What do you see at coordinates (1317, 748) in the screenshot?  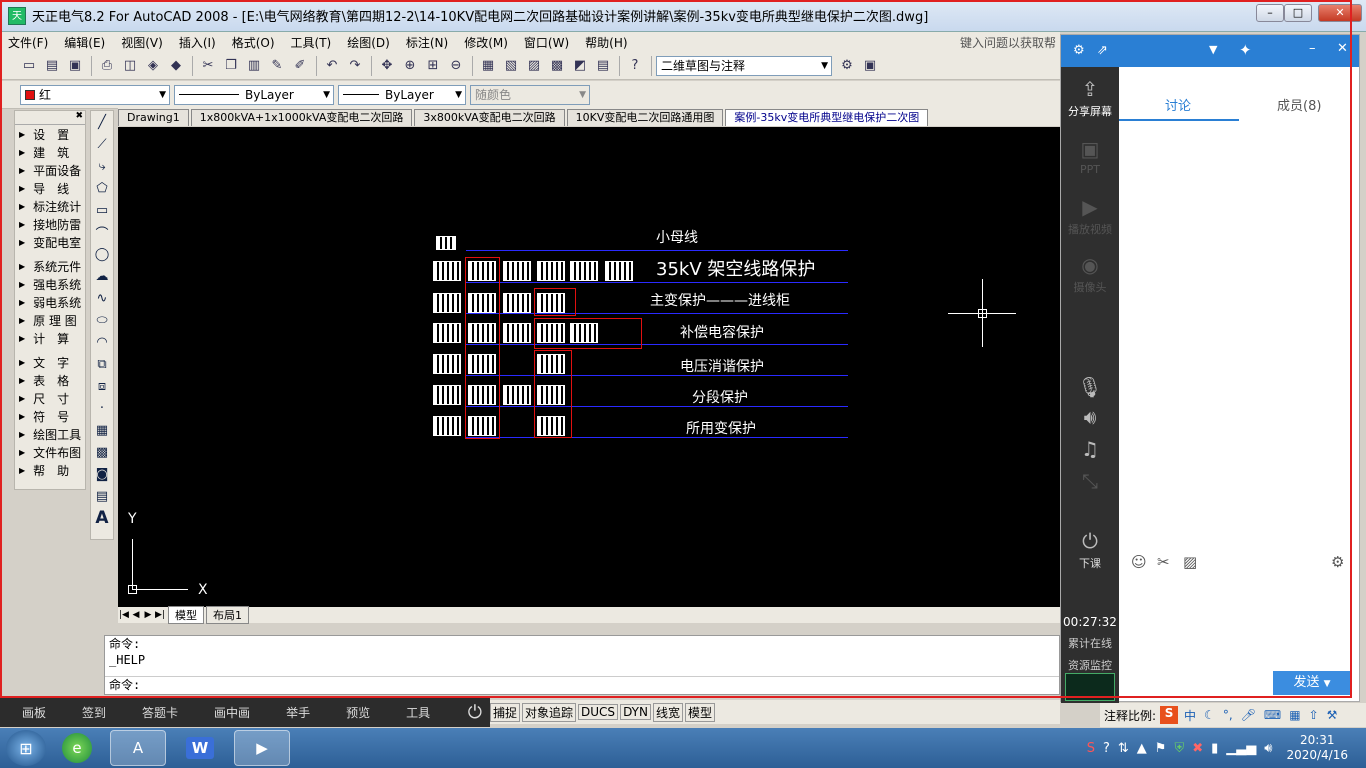 I see `taskbar-clock: 20:31 2020/4/16` at bounding box center [1317, 748].